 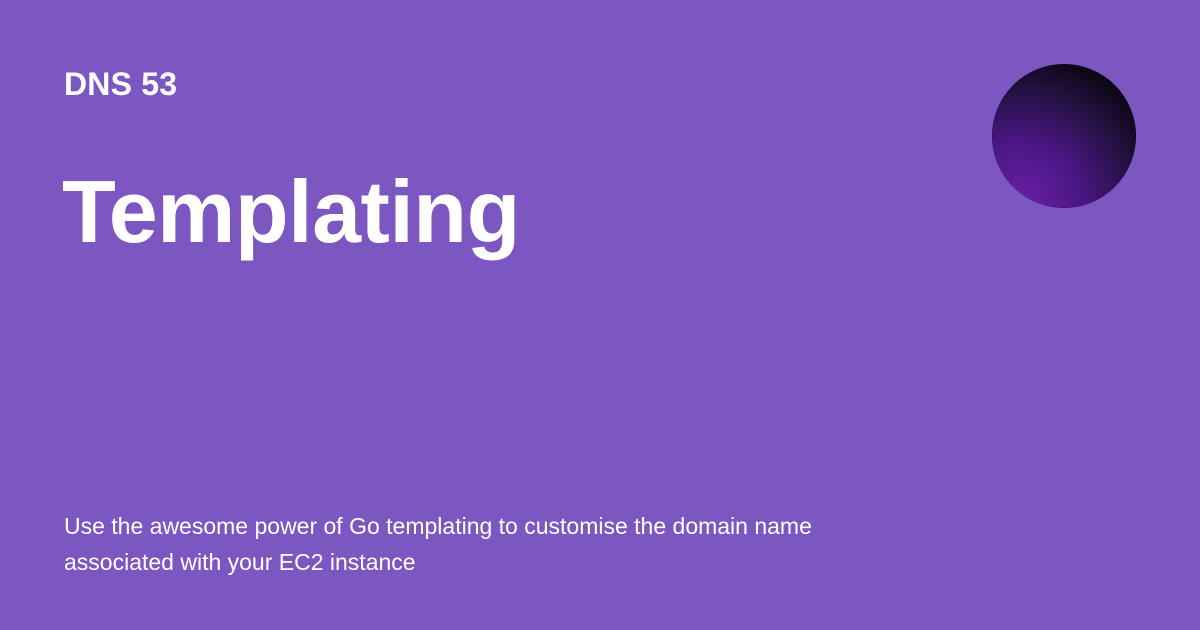 I want to click on page-title: Templating, so click(x=291, y=211).